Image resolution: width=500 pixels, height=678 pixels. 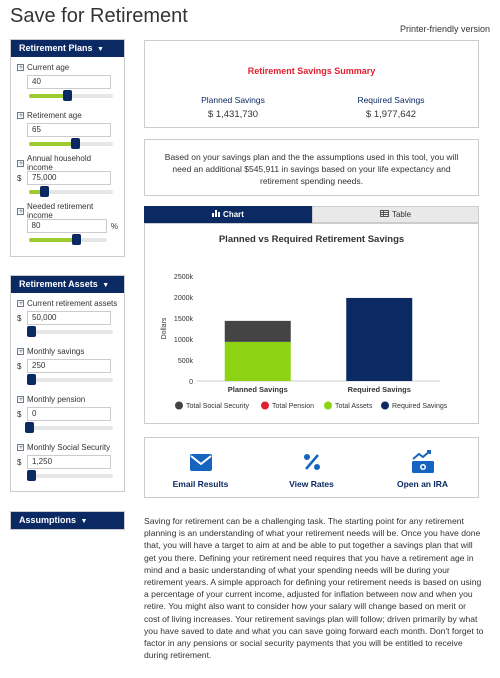 What do you see at coordinates (184, 340) in the screenshot?
I see `y-tick-label: 1000k` at bounding box center [184, 340].